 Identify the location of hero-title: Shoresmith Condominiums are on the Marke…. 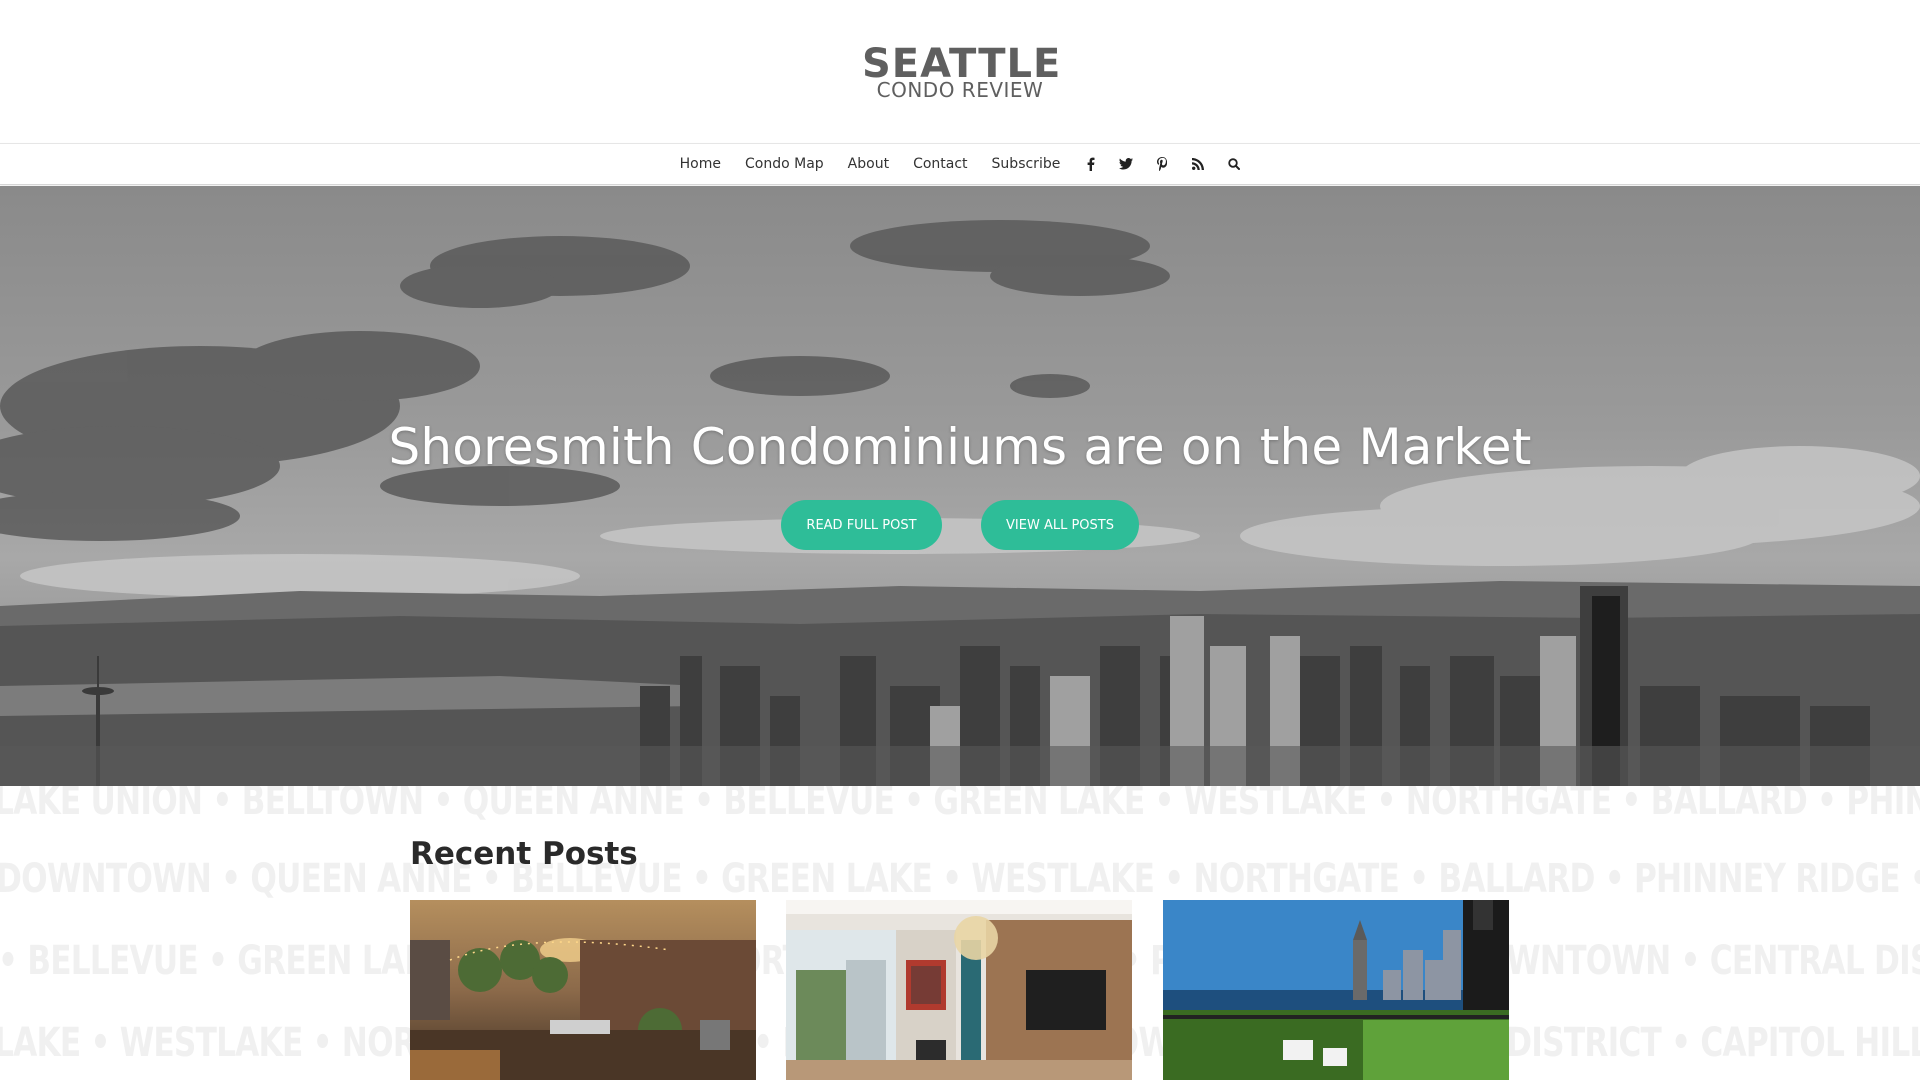
(960, 447).